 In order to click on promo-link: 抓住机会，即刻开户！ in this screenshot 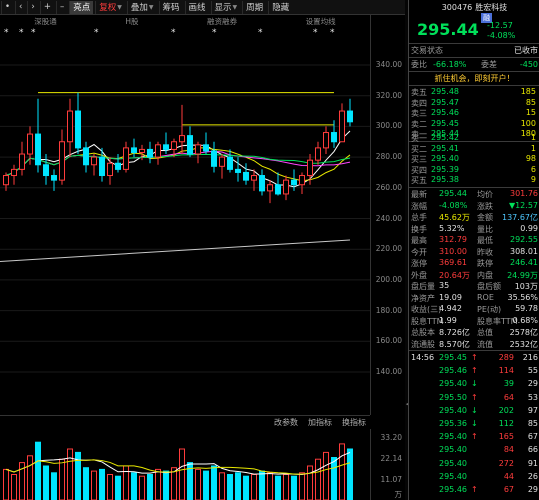, I will do `click(474, 78)`.